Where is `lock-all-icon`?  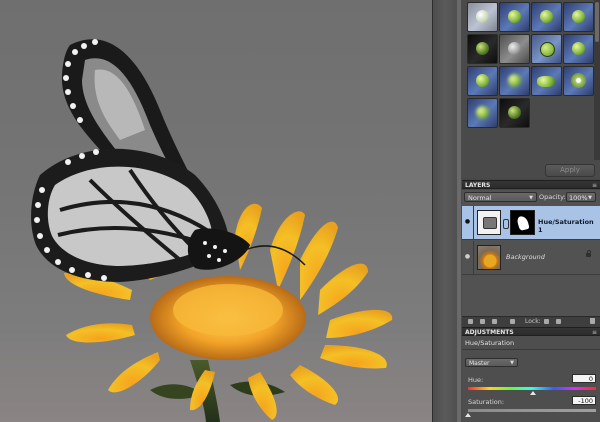 lock-all-icon is located at coordinates (558, 321).